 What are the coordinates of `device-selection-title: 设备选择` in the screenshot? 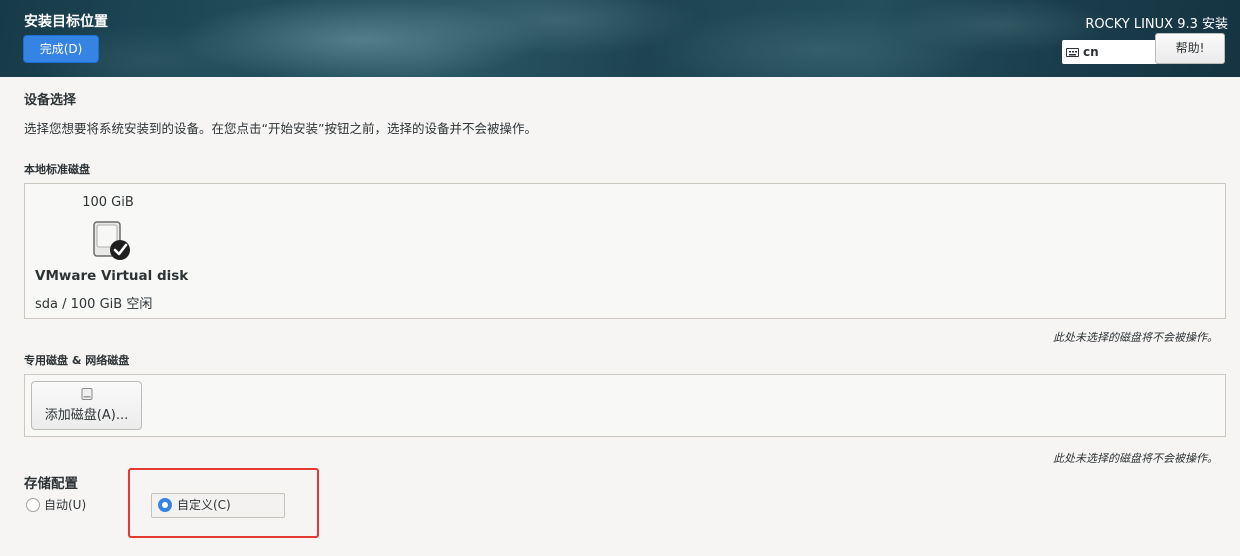 It's located at (50, 100).